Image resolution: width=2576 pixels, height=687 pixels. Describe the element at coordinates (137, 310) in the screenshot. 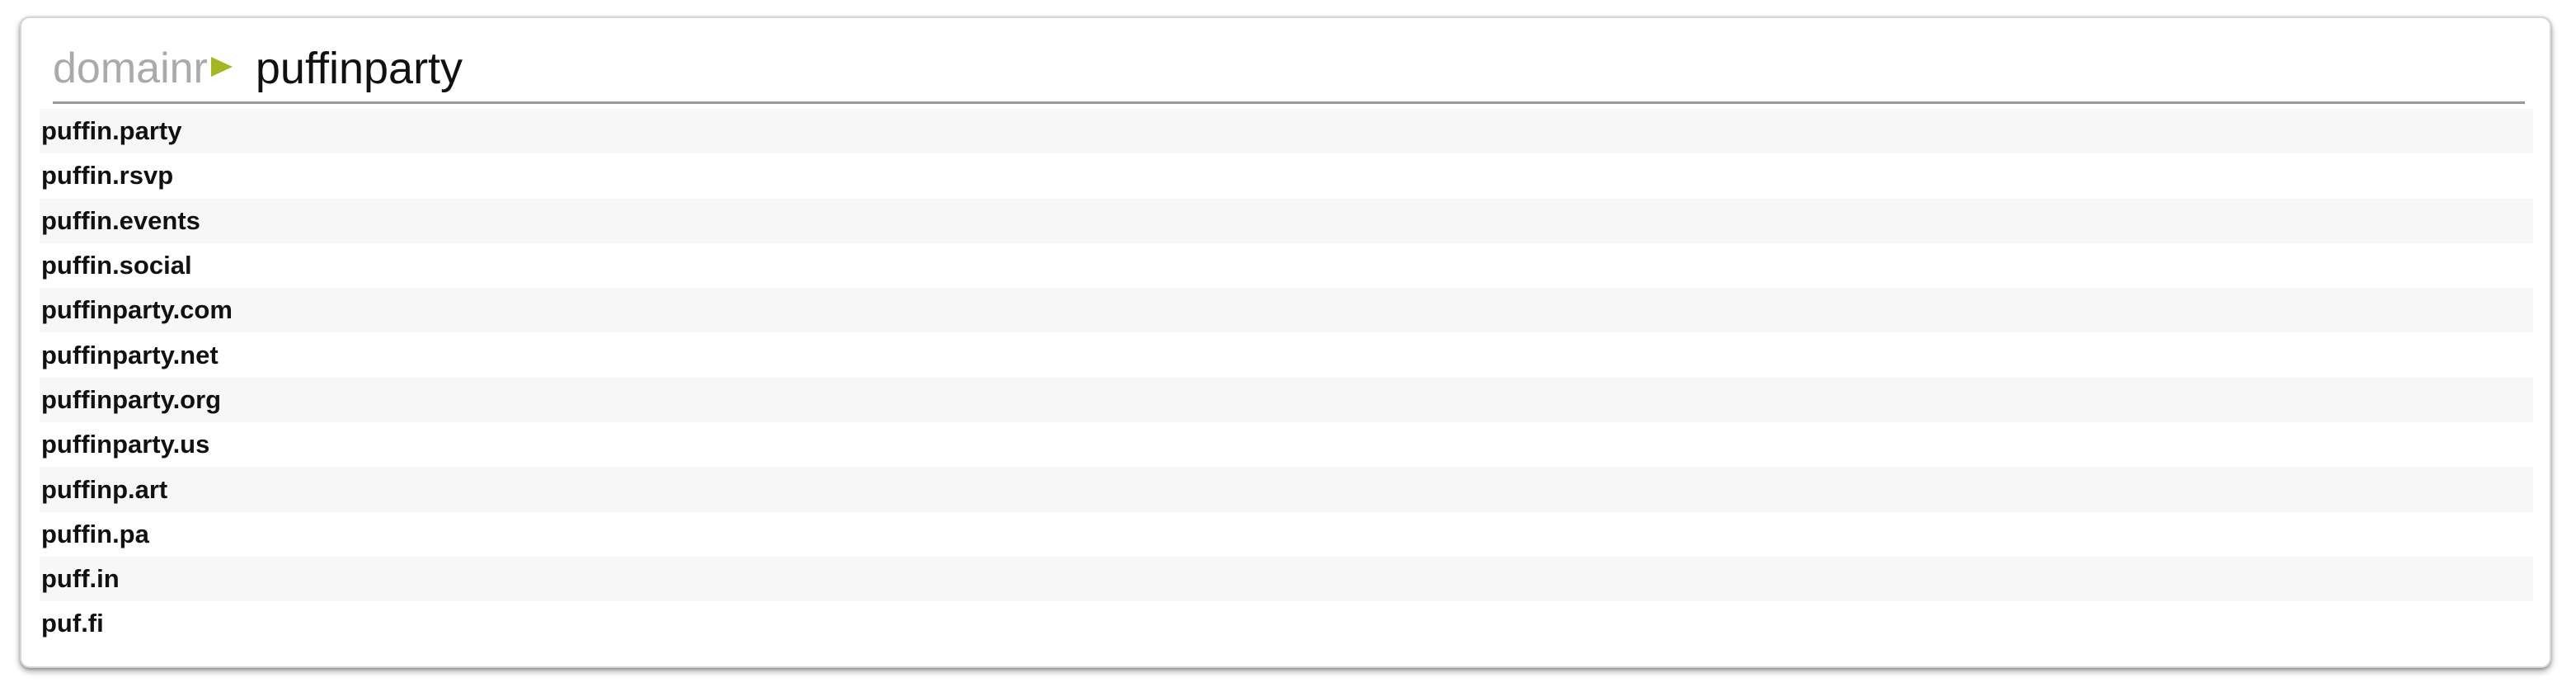

I see `result-domain: puffinparty.com` at that location.